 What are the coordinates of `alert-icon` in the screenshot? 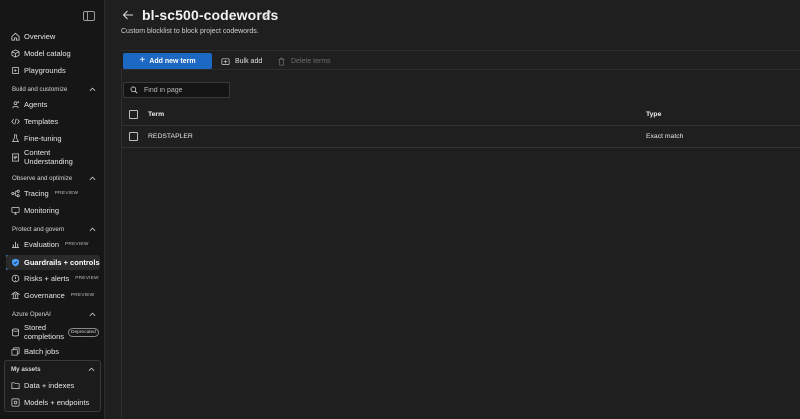 It's located at (15, 278).